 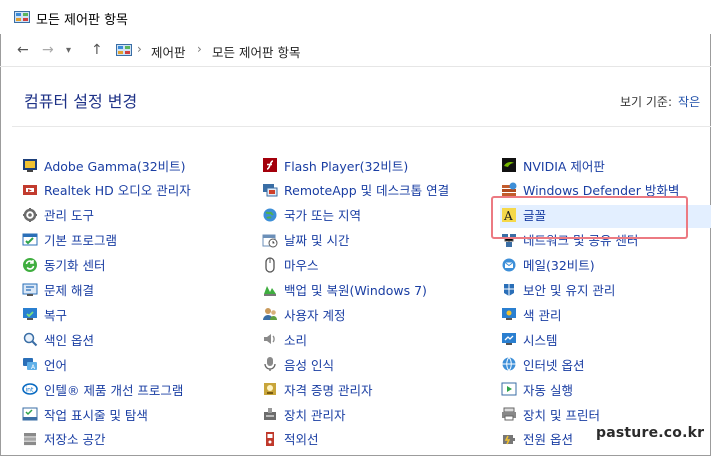 I want to click on watermark: pasture.co.kr, so click(x=650, y=433).